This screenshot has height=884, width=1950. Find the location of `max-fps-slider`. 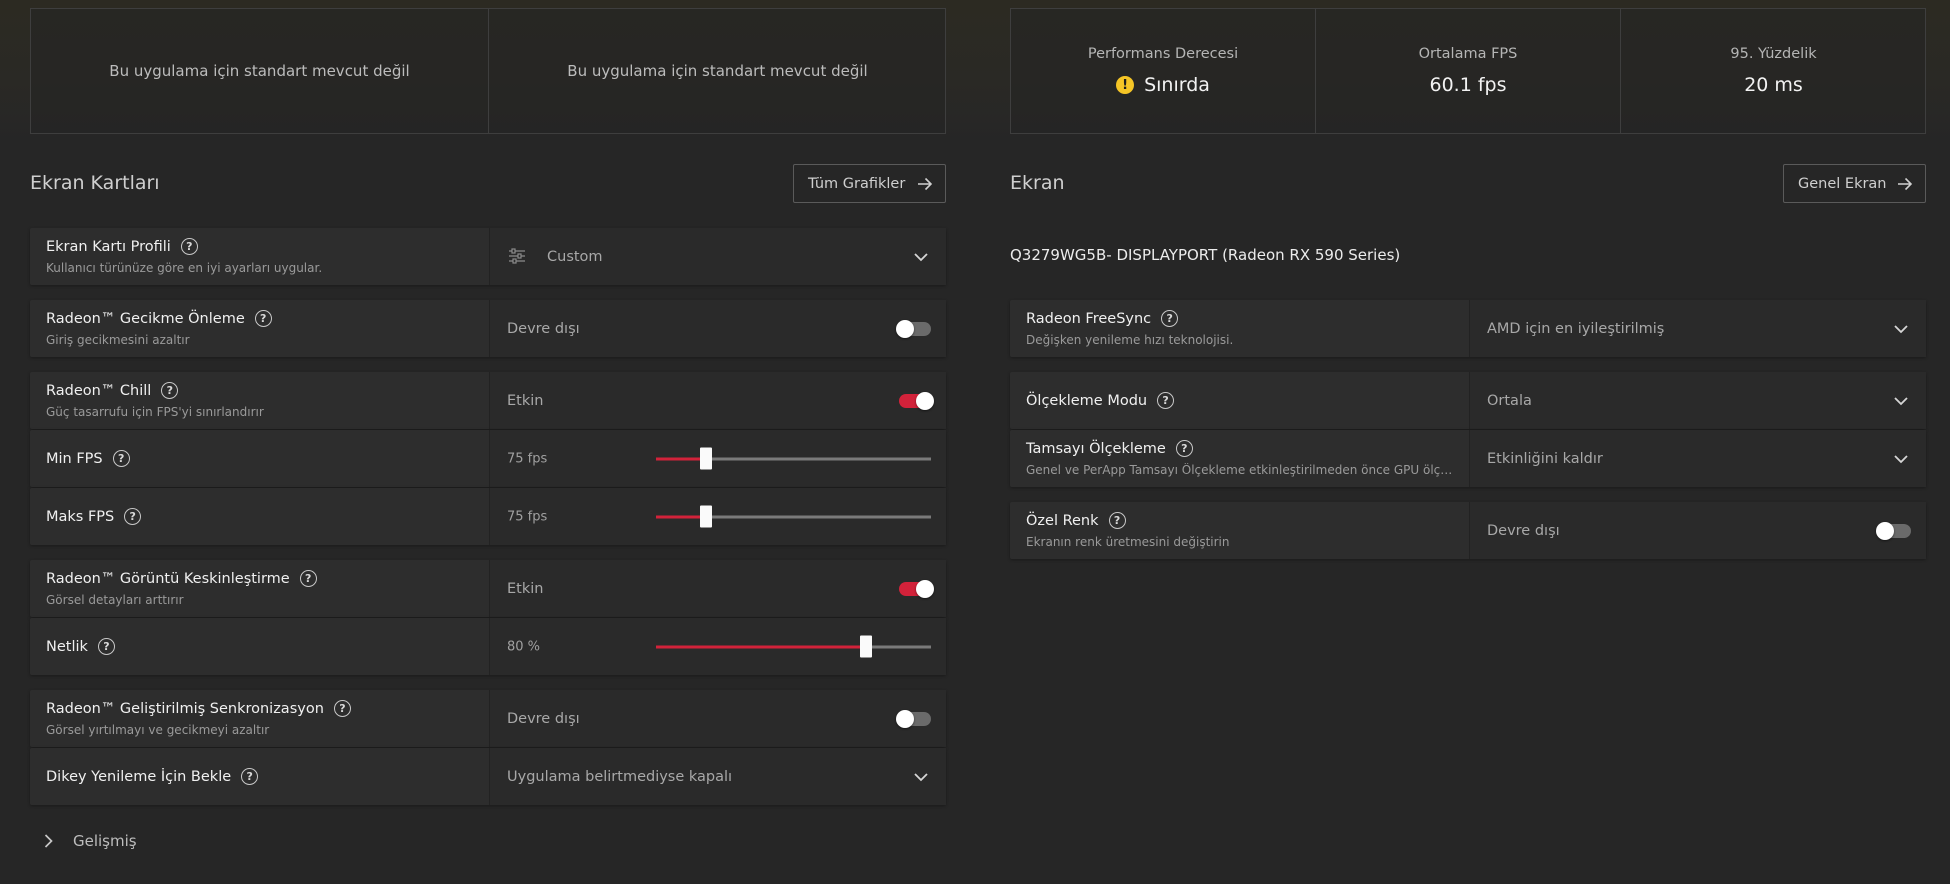

max-fps-slider is located at coordinates (793, 516).